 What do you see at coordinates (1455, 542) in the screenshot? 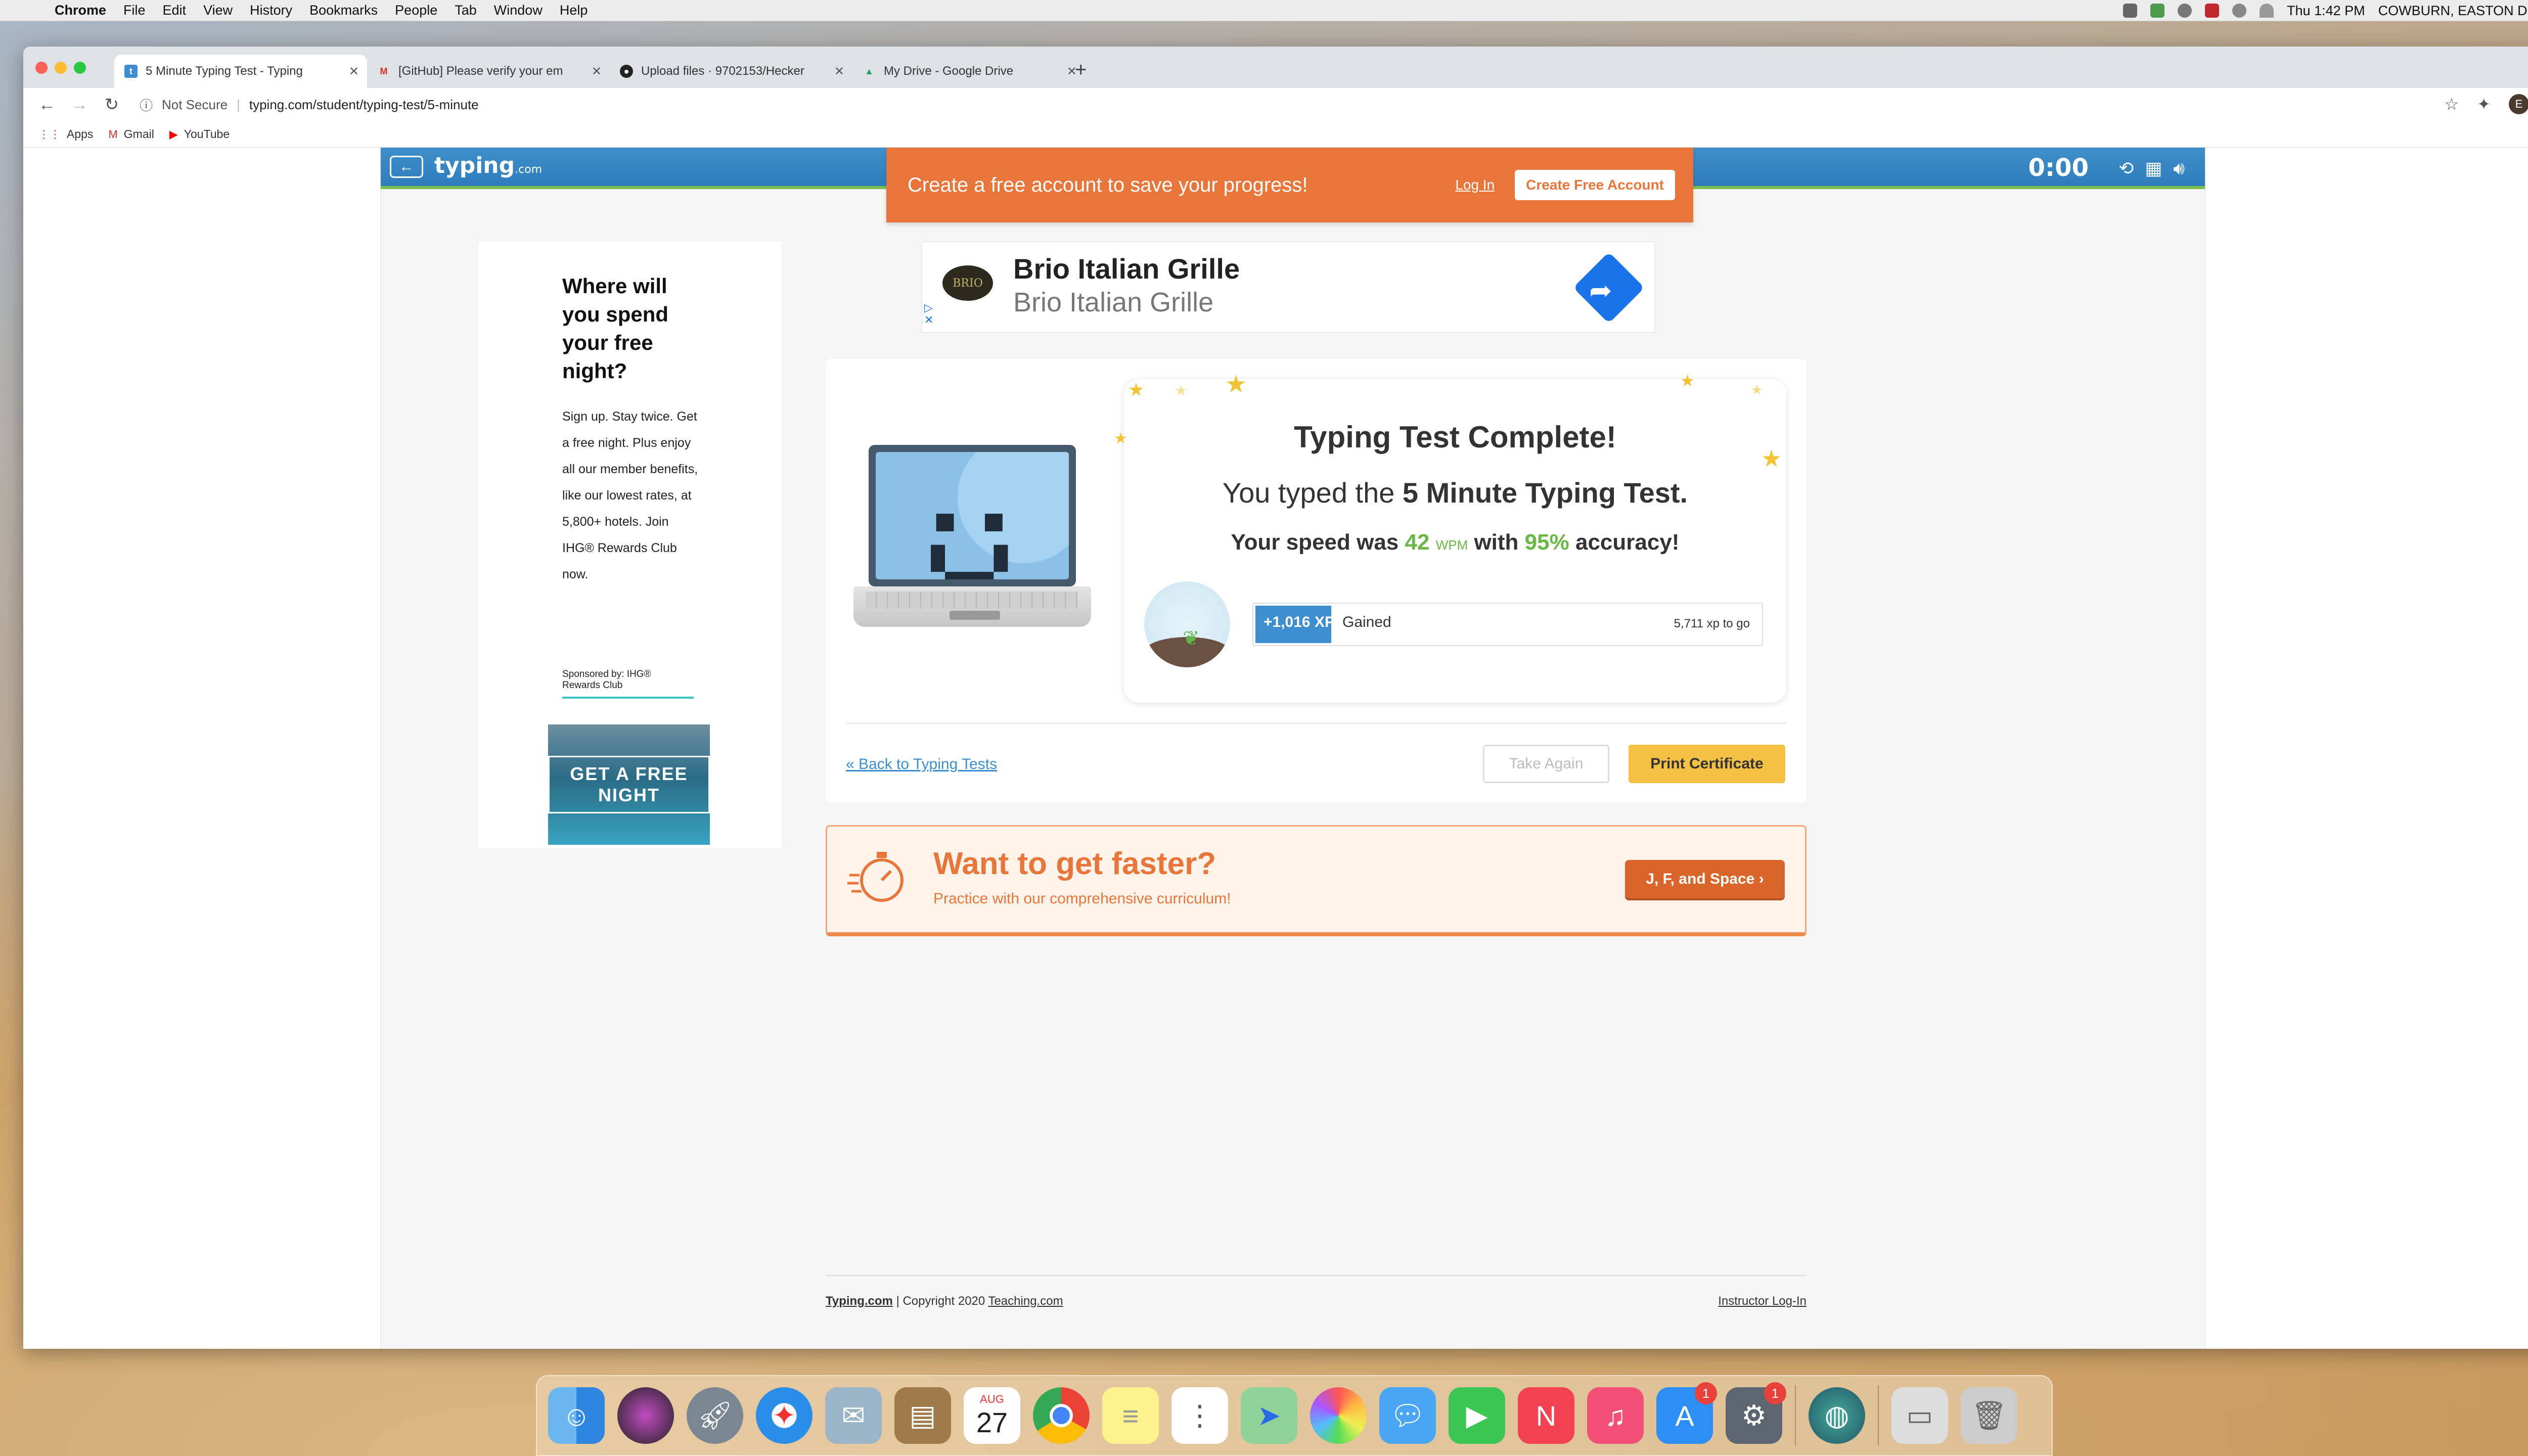
I see `result-speed: Your speed was 42 WPM with 95% accuracy!` at bounding box center [1455, 542].